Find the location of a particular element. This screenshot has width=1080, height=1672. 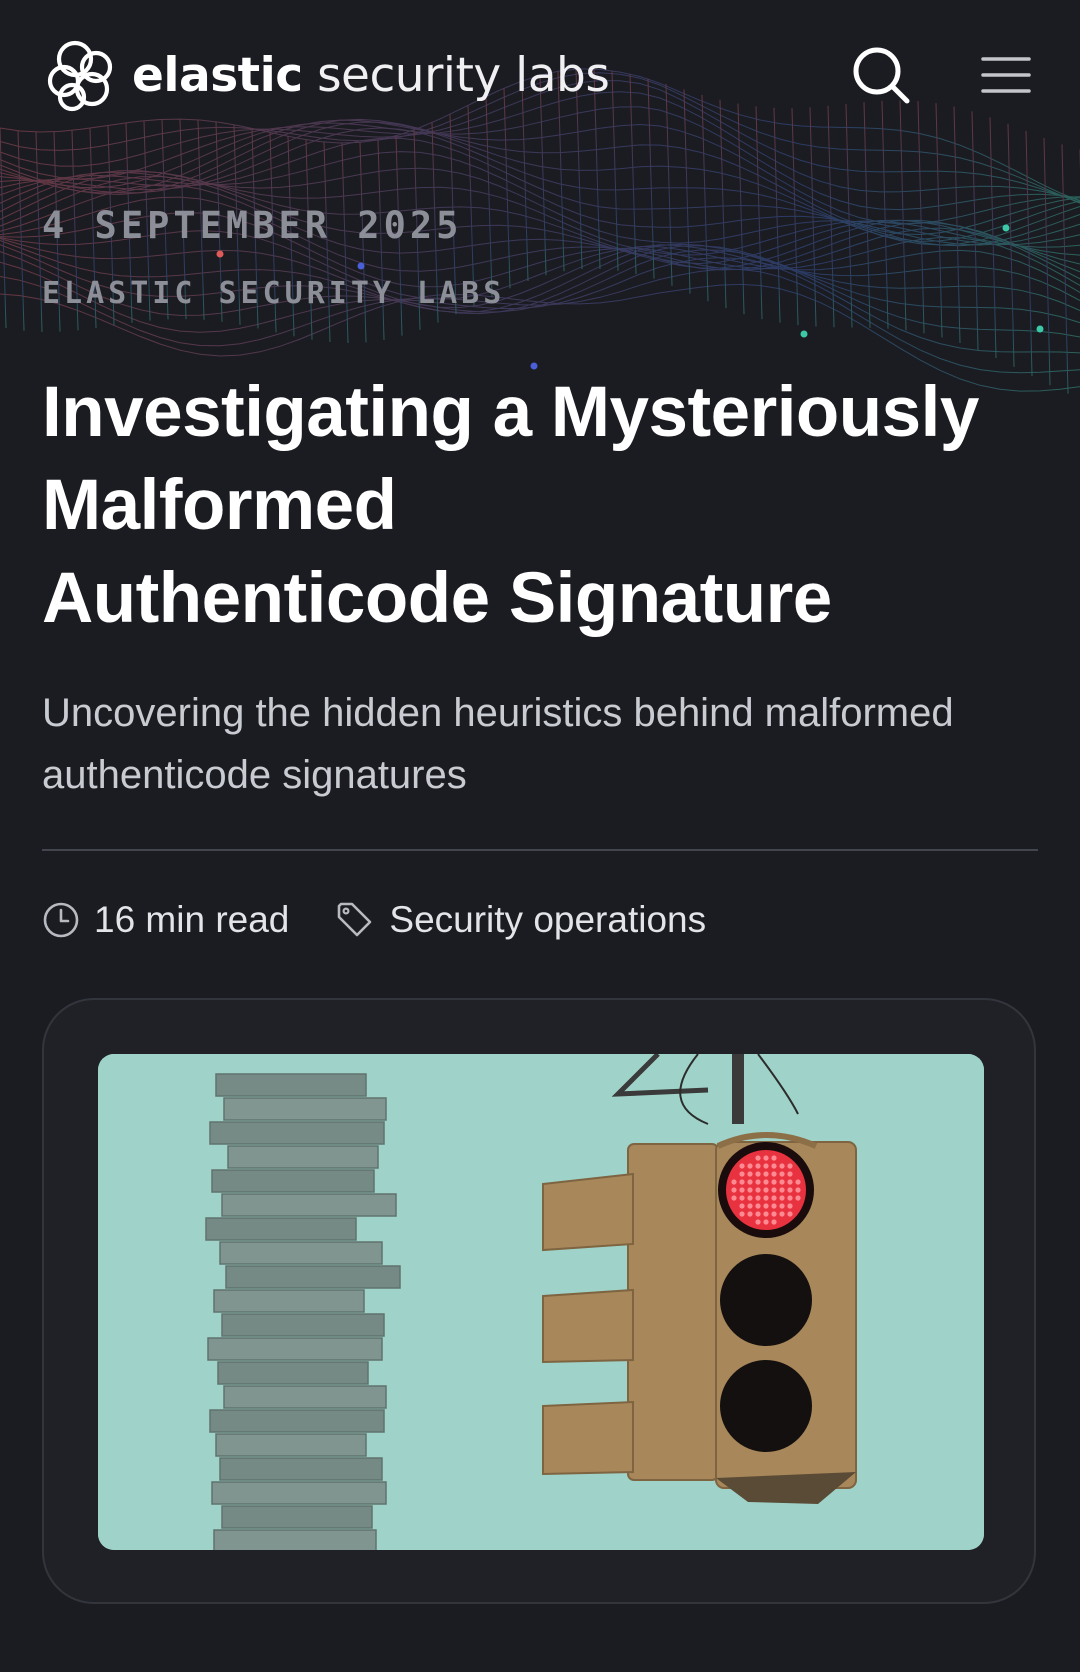

logo-wordmark: elastic security labs is located at coordinates (371, 75).